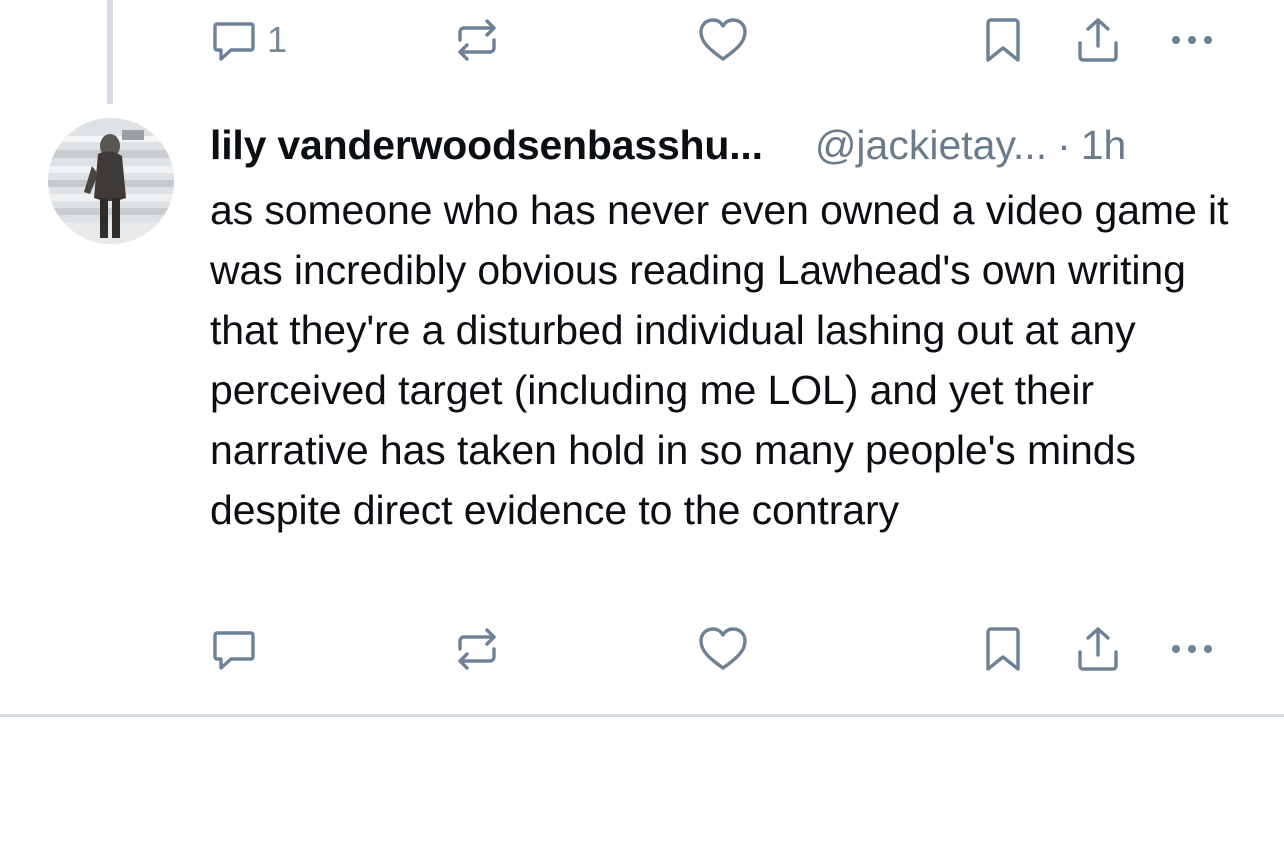 The image size is (1284, 864). I want to click on reply-button: 1, so click(248, 40).